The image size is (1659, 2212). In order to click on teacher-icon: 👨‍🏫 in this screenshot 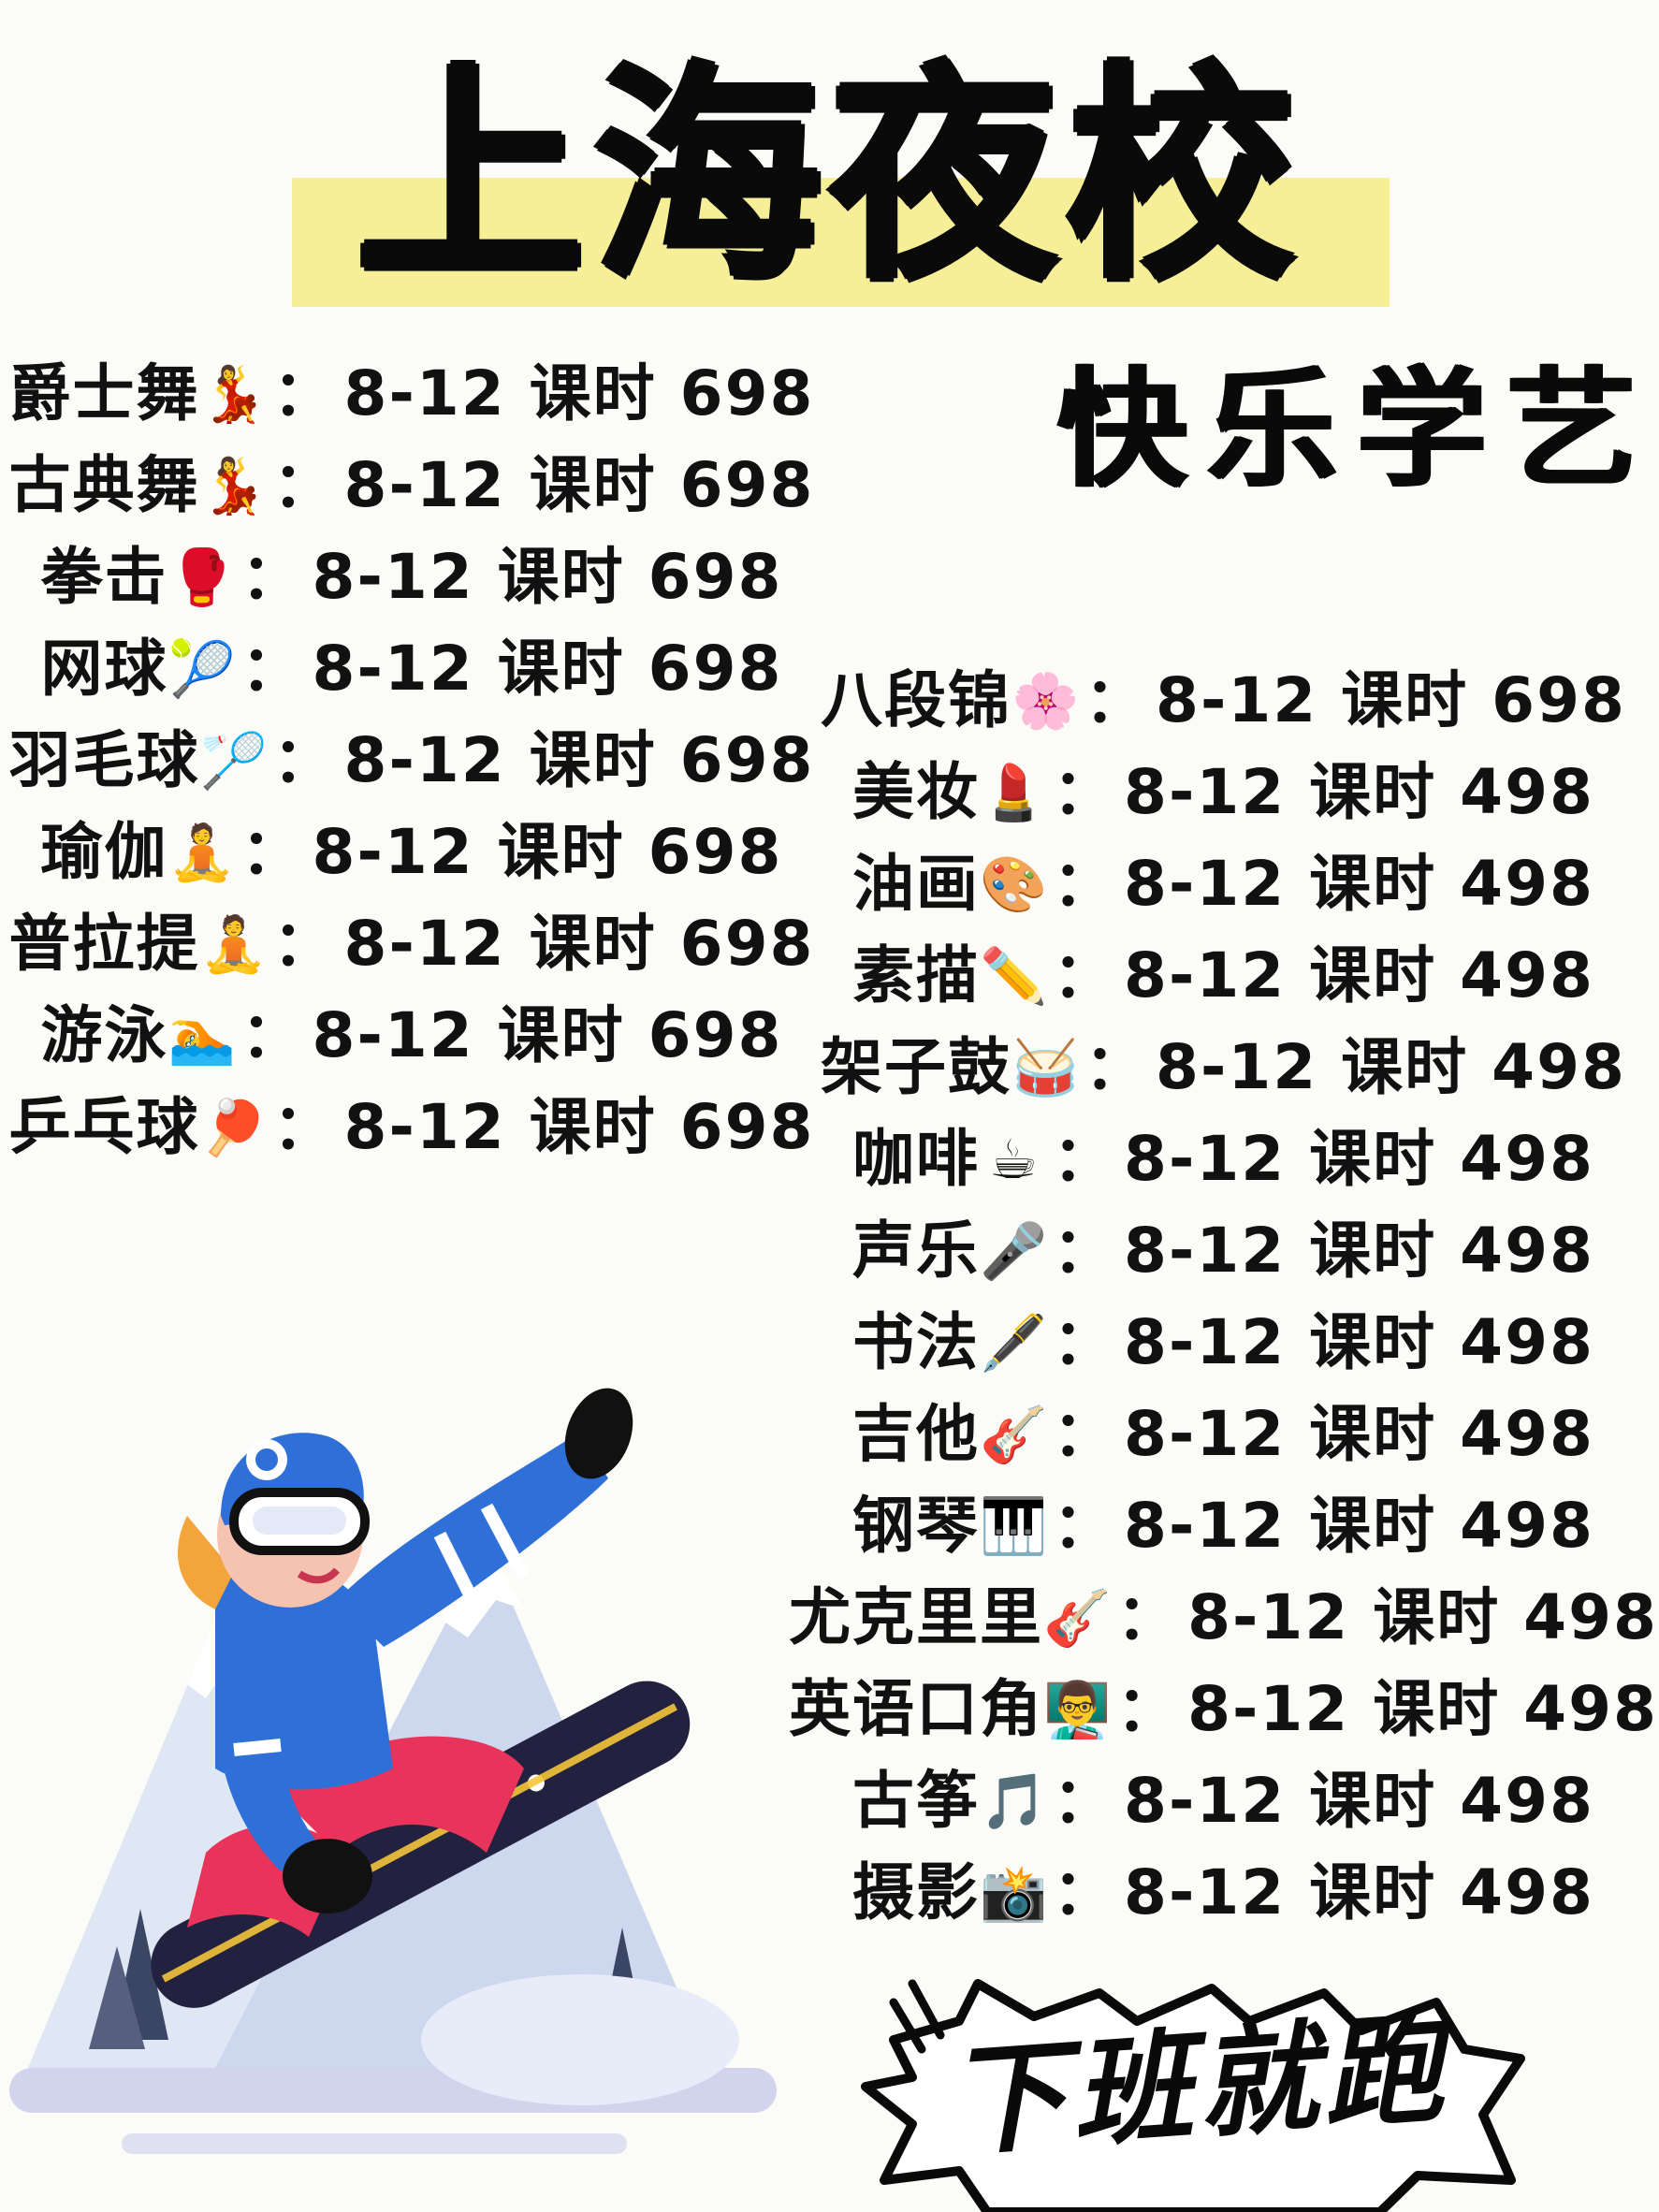, I will do `click(1077, 1709)`.